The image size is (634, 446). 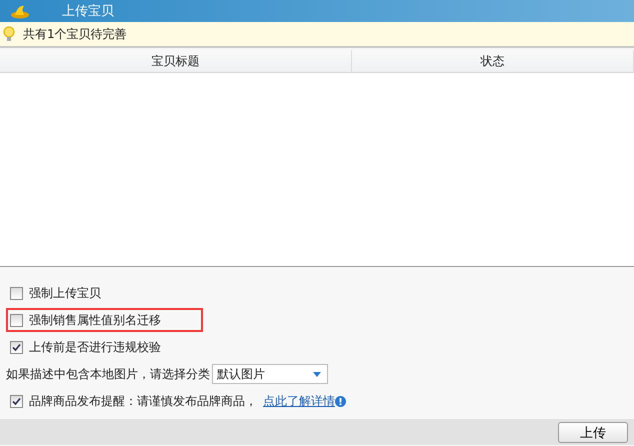 What do you see at coordinates (143, 401) in the screenshot?
I see `checkbox-label: 品牌商品发布提醒：请谨慎发布品牌商品，` at bounding box center [143, 401].